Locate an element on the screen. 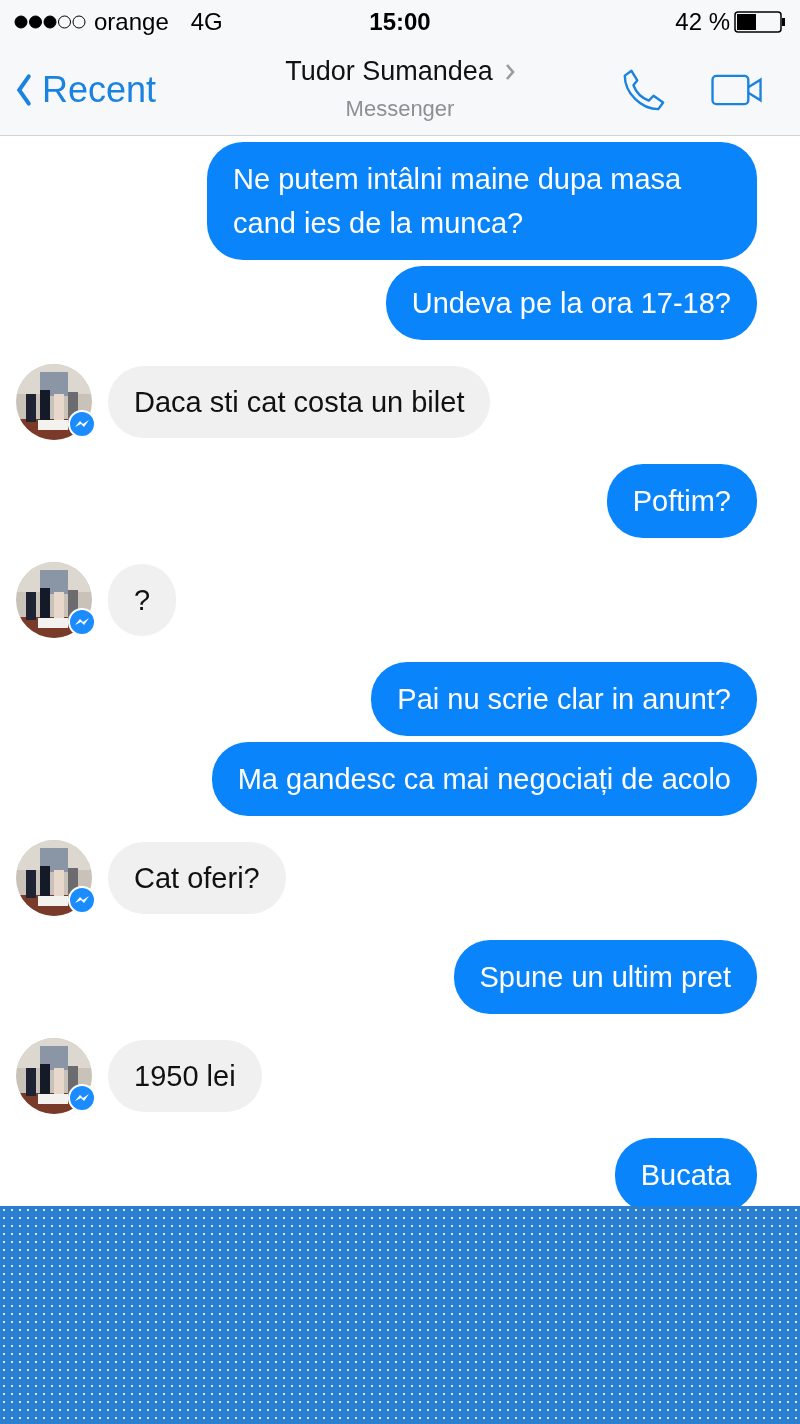 The width and height of the screenshot is (800, 1424). chevron-right-icon is located at coordinates (509, 71).